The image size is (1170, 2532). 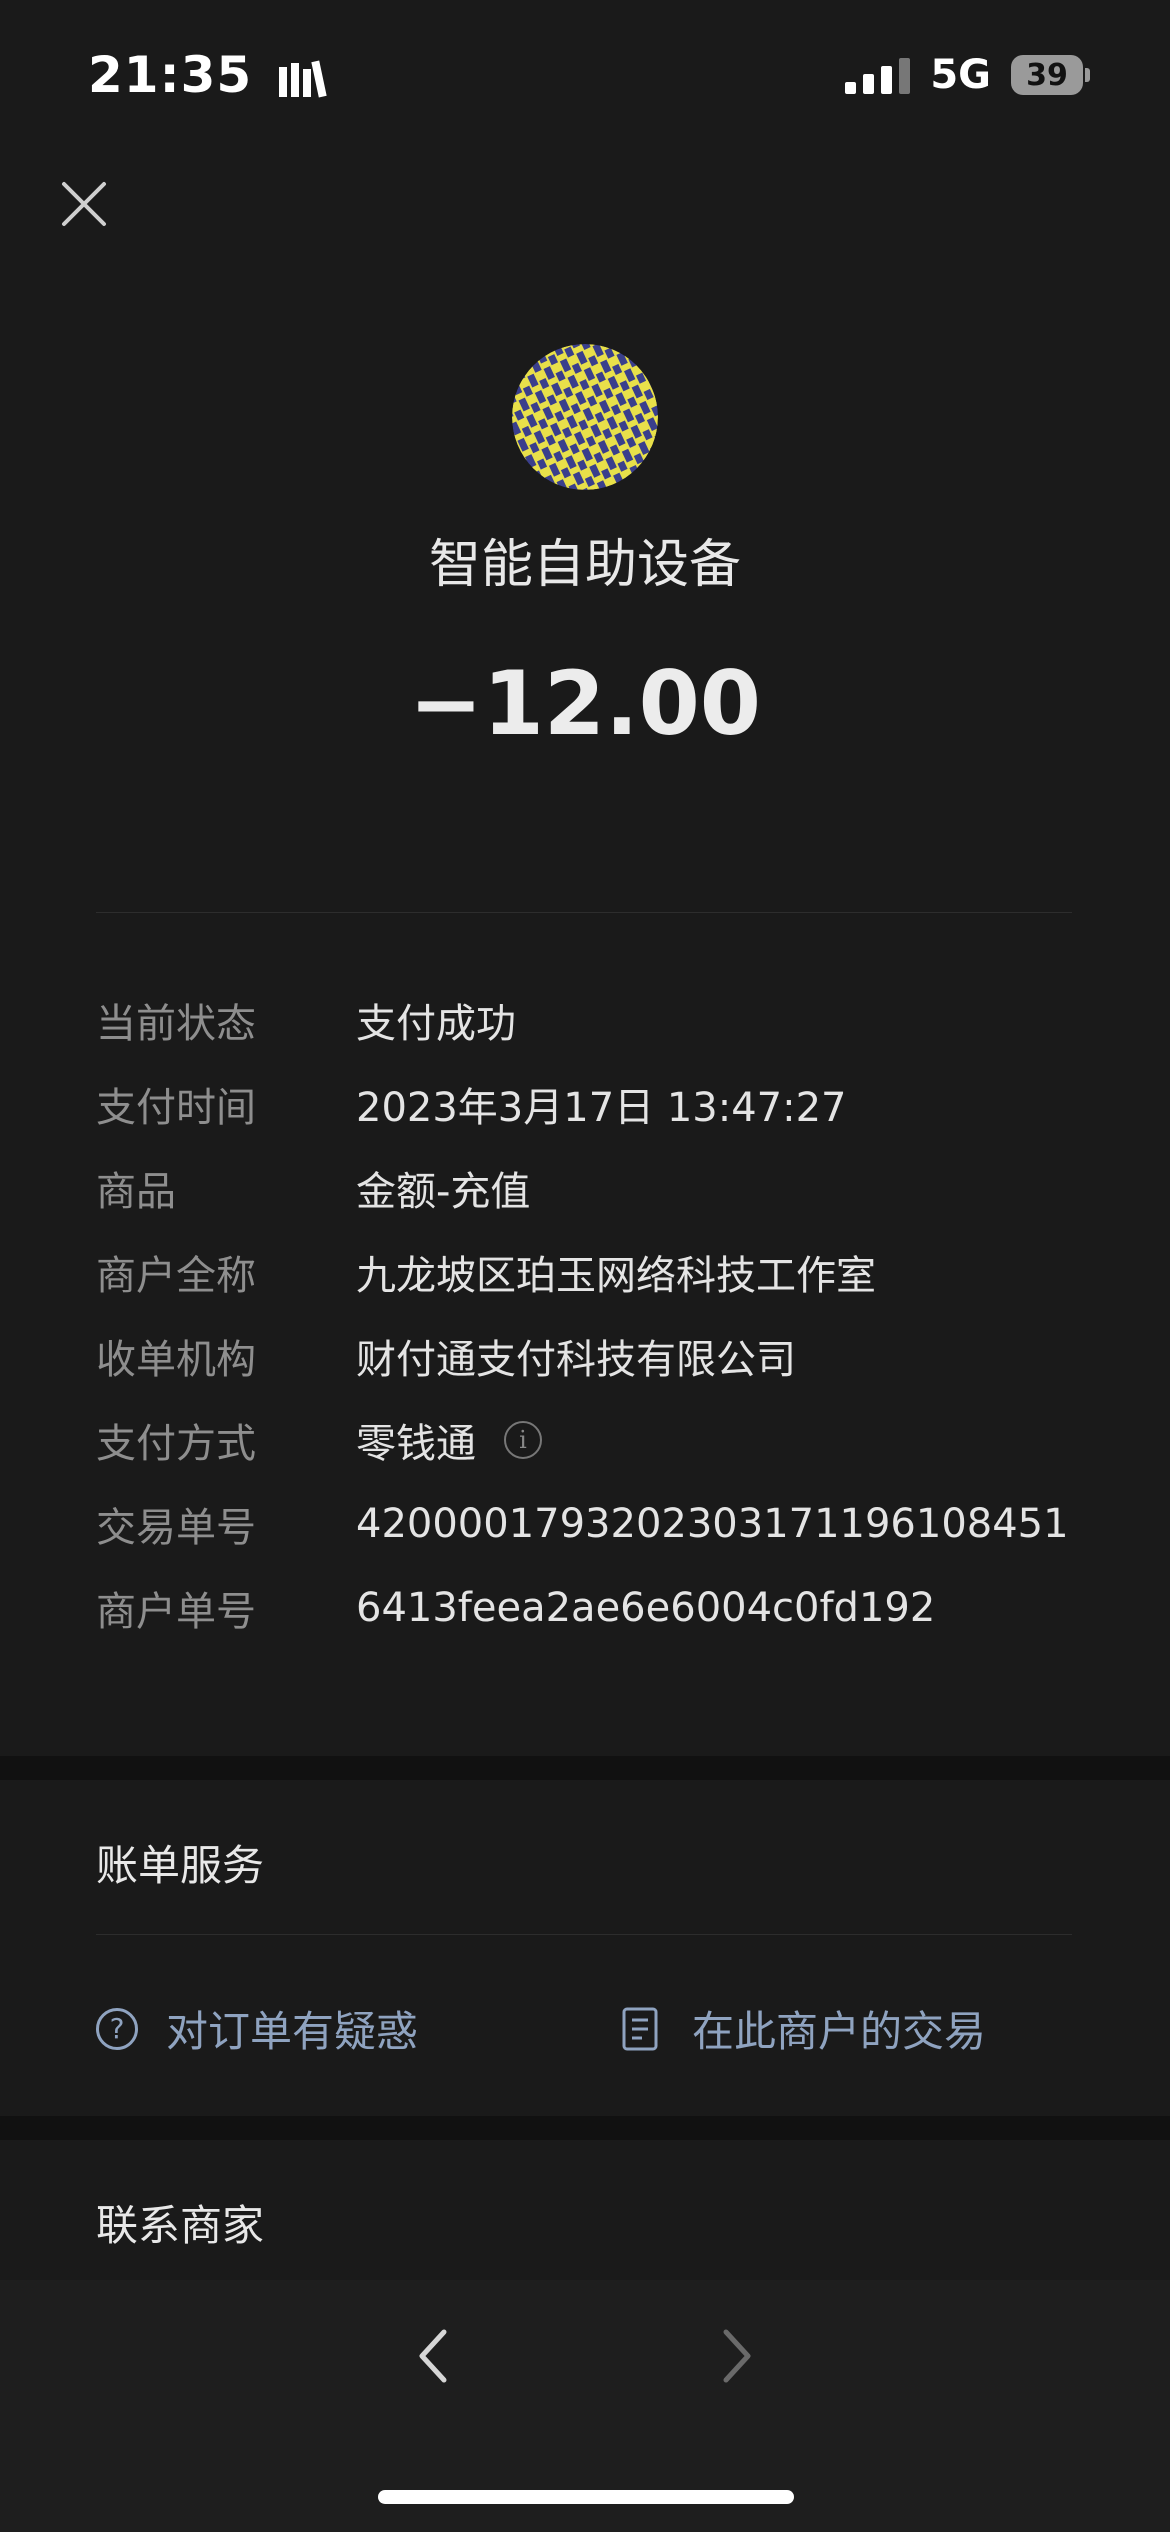 What do you see at coordinates (117, 2028) in the screenshot?
I see `question-icon: ?` at bounding box center [117, 2028].